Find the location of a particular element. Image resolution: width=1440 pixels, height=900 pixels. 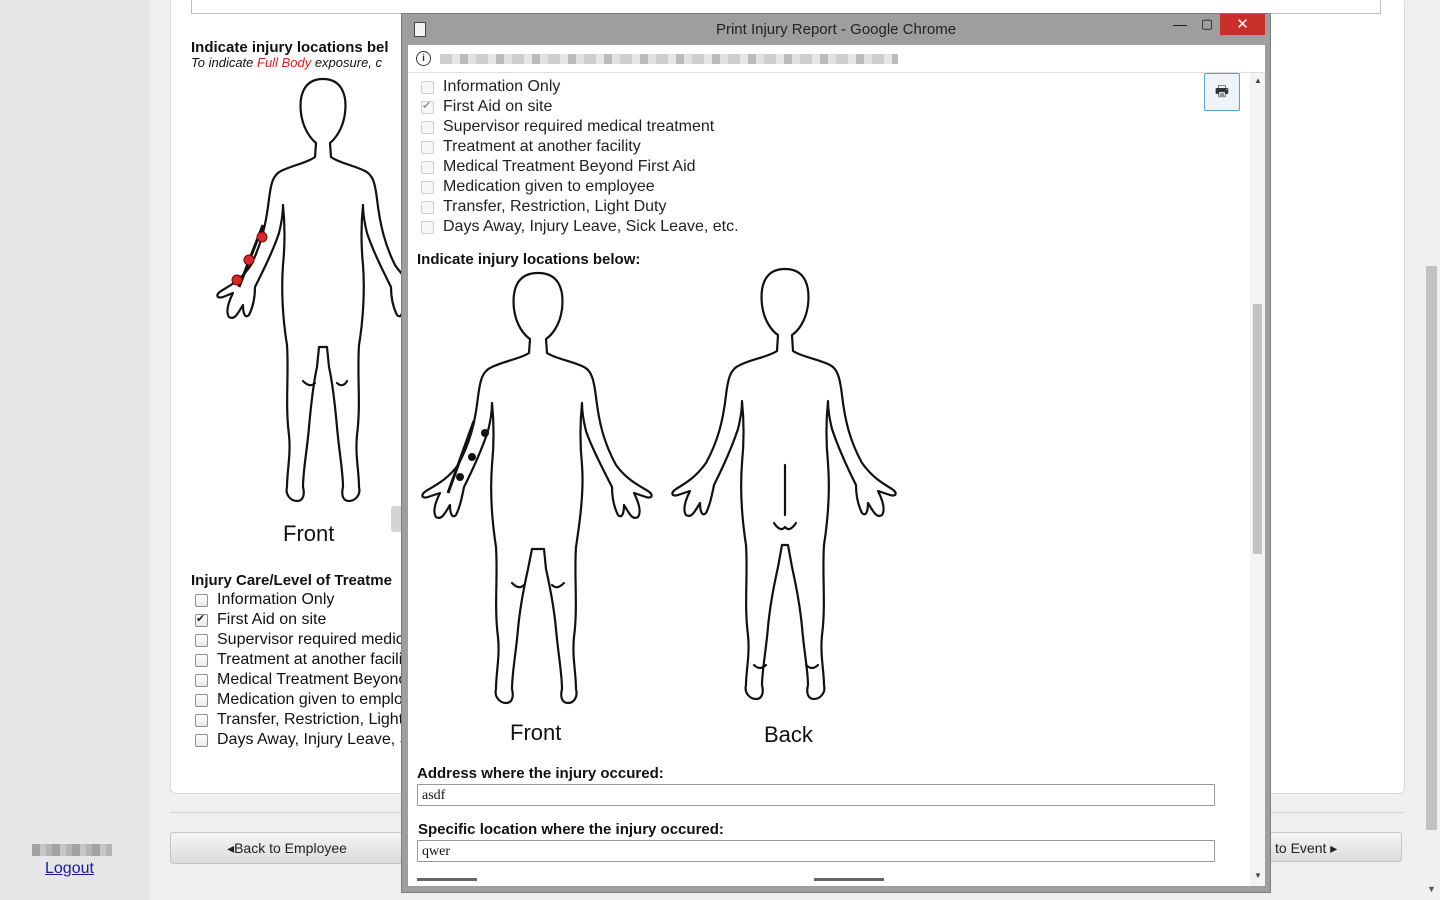

care-option: Supervisor required medic is located at coordinates (302, 640).